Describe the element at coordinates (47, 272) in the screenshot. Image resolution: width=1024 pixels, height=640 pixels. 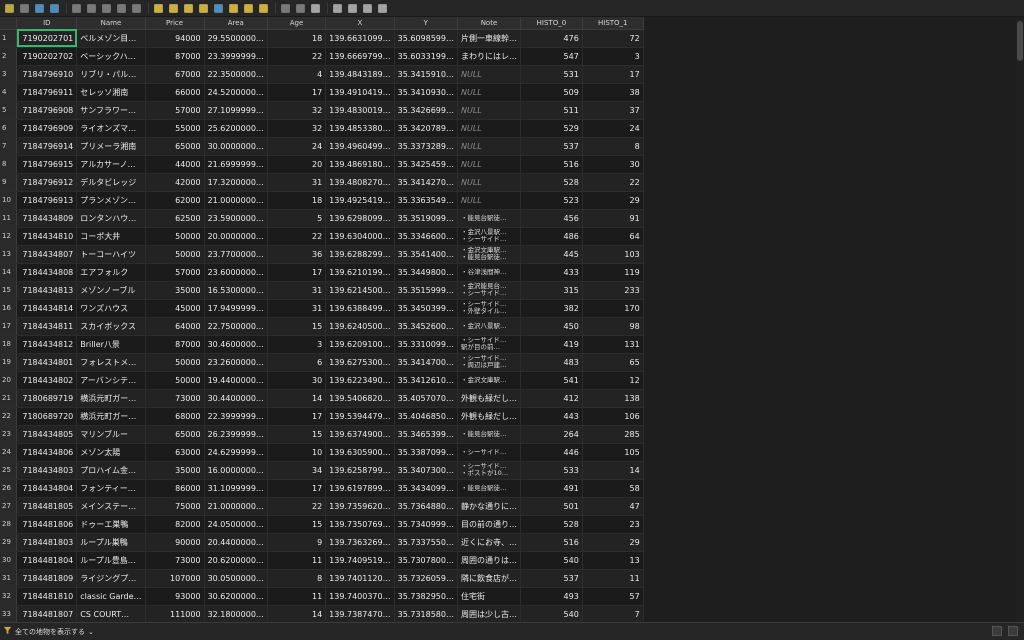
I see `cell-id: 7184434808` at that location.